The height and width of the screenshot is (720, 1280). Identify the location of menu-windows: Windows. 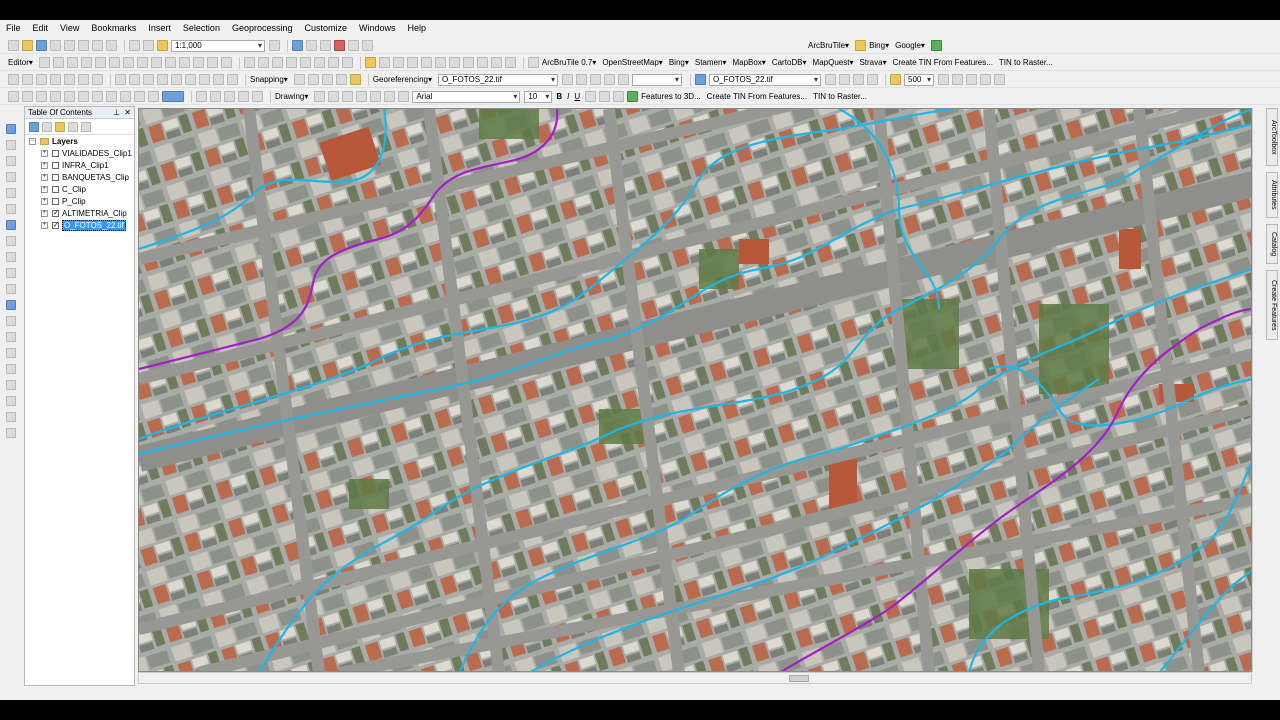
(377, 28).